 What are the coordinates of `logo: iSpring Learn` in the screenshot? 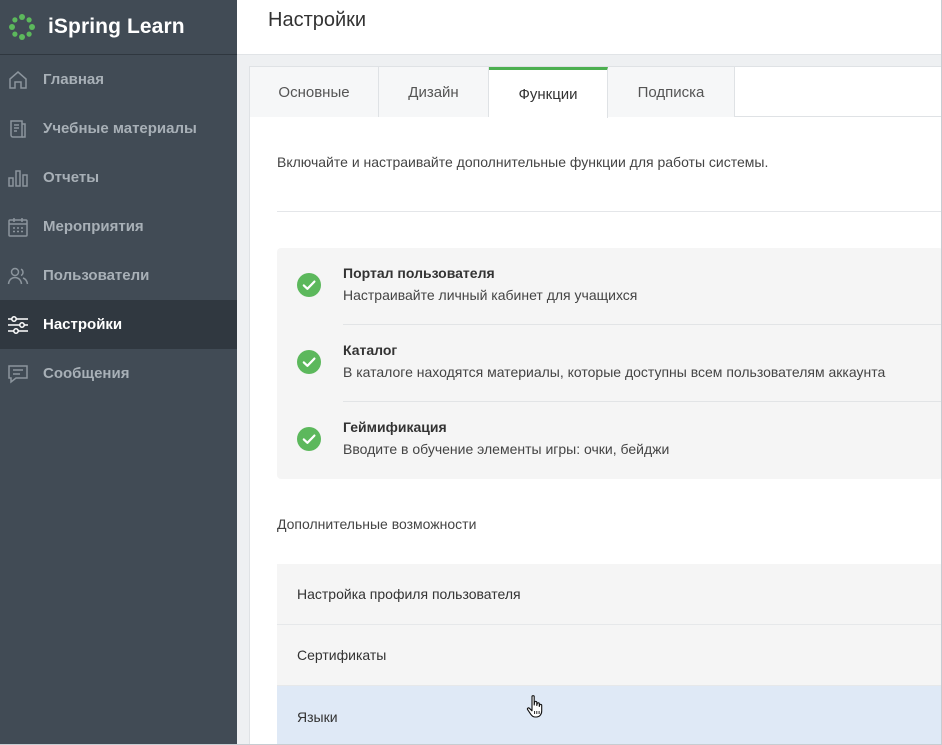 It's located at (118, 27).